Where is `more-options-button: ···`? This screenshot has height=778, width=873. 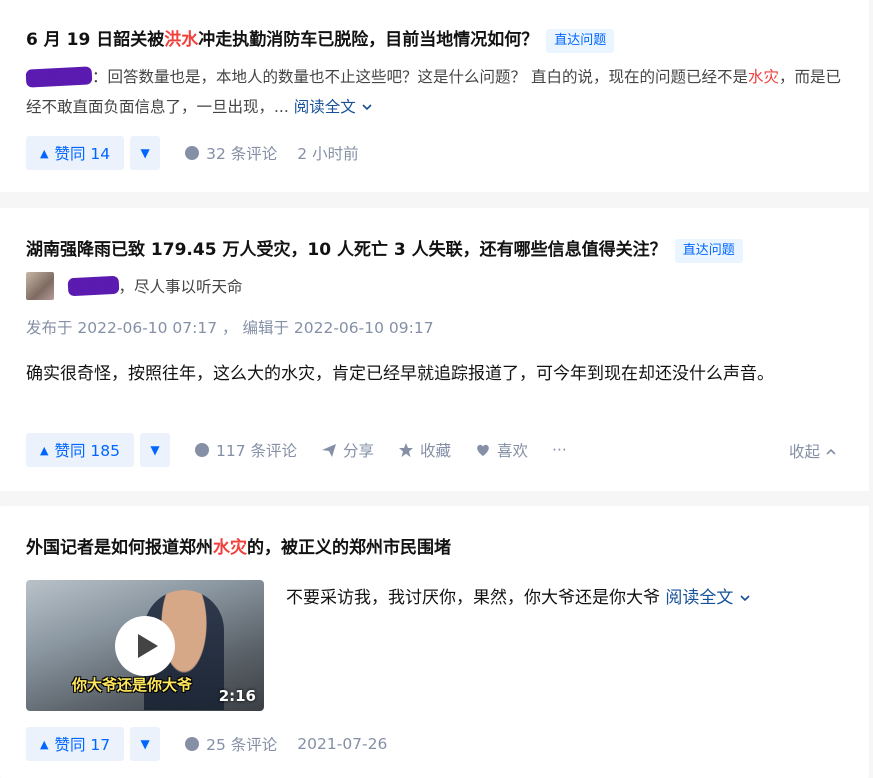
more-options-button: ··· is located at coordinates (559, 450).